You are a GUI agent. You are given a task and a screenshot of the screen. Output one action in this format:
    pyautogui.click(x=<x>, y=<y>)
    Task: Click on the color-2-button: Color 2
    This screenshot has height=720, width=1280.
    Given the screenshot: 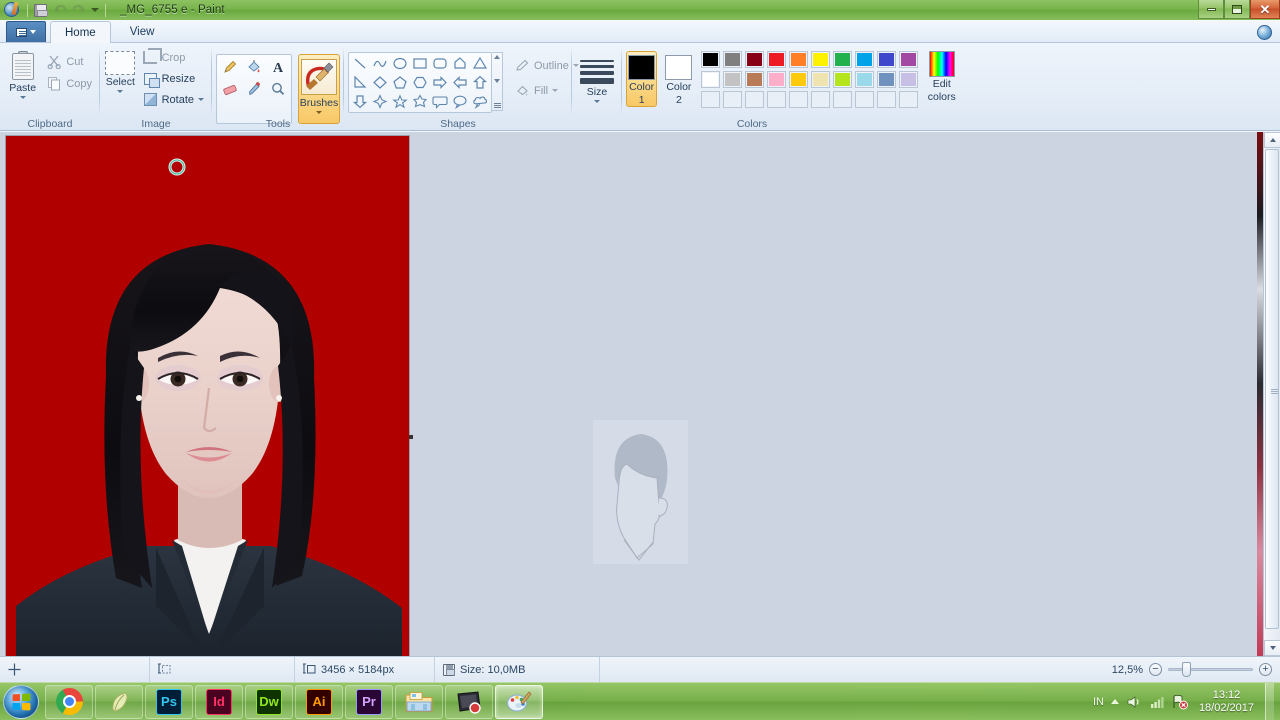 What is the action you would take?
    pyautogui.click(x=678, y=79)
    